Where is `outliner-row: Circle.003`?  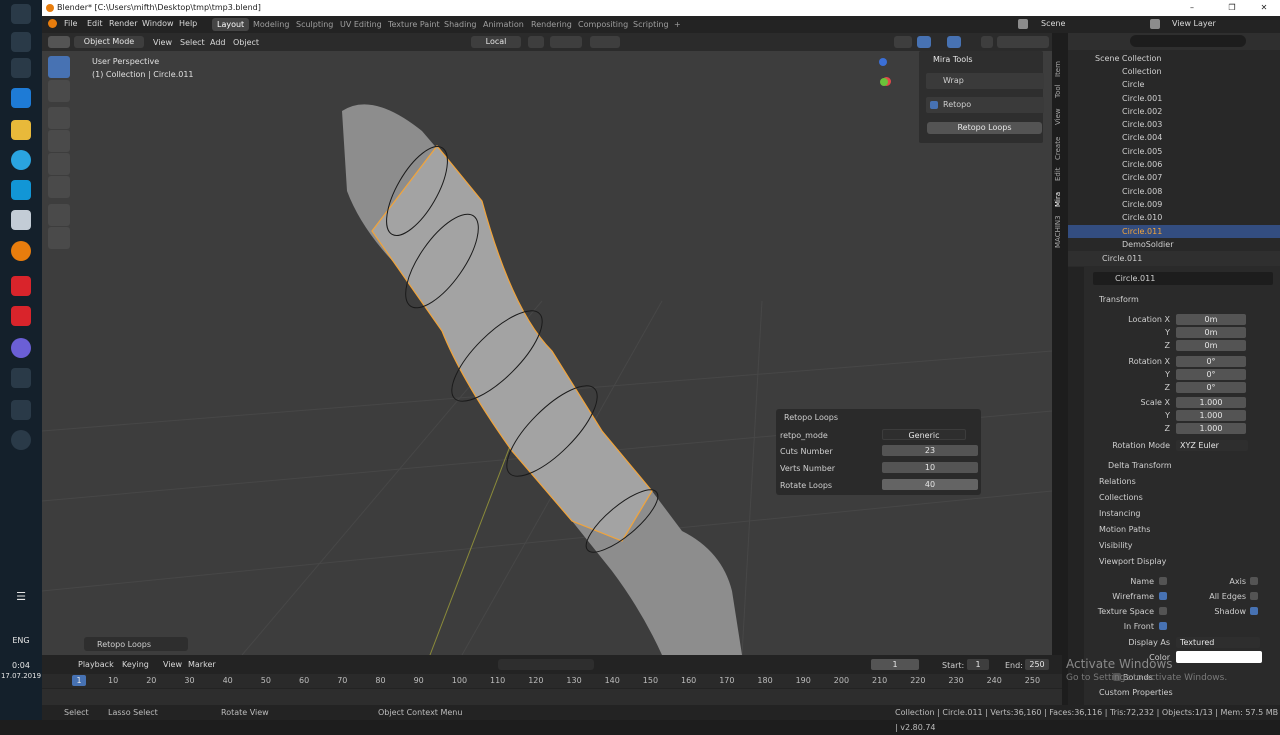
outliner-row: Circle.003 is located at coordinates (1174, 124).